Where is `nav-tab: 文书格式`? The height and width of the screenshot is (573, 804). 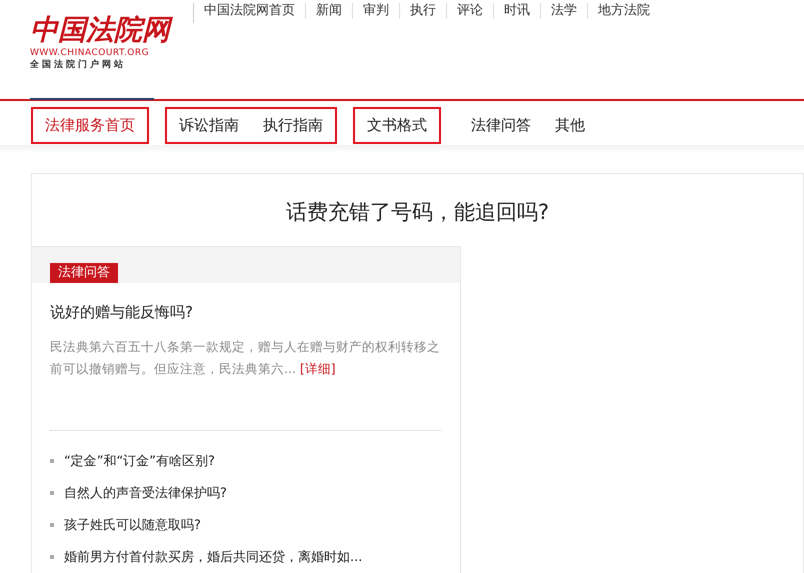 nav-tab: 文书格式 is located at coordinates (397, 125).